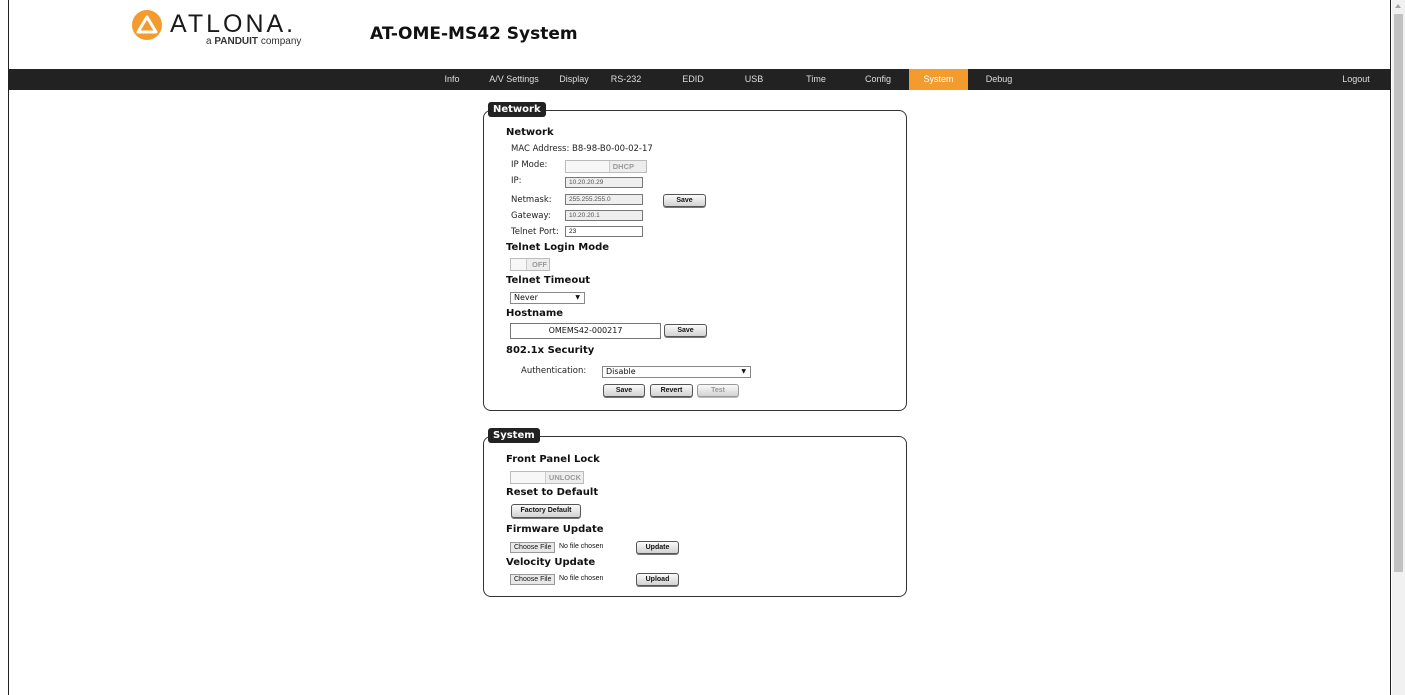 The height and width of the screenshot is (695, 1405). Describe the element at coordinates (533, 547) in the screenshot. I see `firmware-choose-file-button: Choose File` at that location.